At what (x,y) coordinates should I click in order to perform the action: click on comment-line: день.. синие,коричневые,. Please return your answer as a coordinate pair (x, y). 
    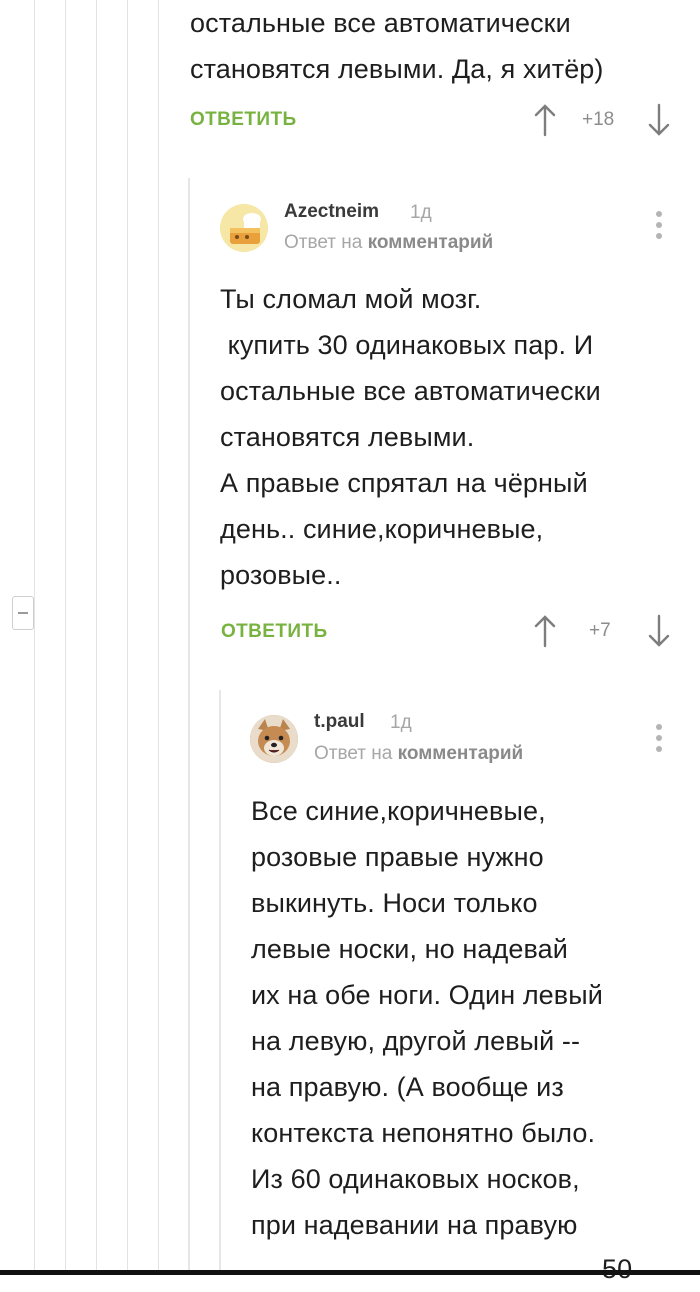
    Looking at the image, I should click on (382, 529).